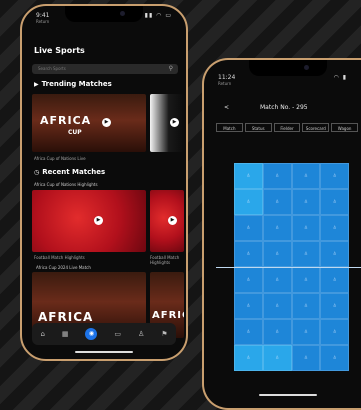 The image size is (361, 410). What do you see at coordinates (52, 68) in the screenshot?
I see `search-placeholder: Search Sports` at bounding box center [52, 68].